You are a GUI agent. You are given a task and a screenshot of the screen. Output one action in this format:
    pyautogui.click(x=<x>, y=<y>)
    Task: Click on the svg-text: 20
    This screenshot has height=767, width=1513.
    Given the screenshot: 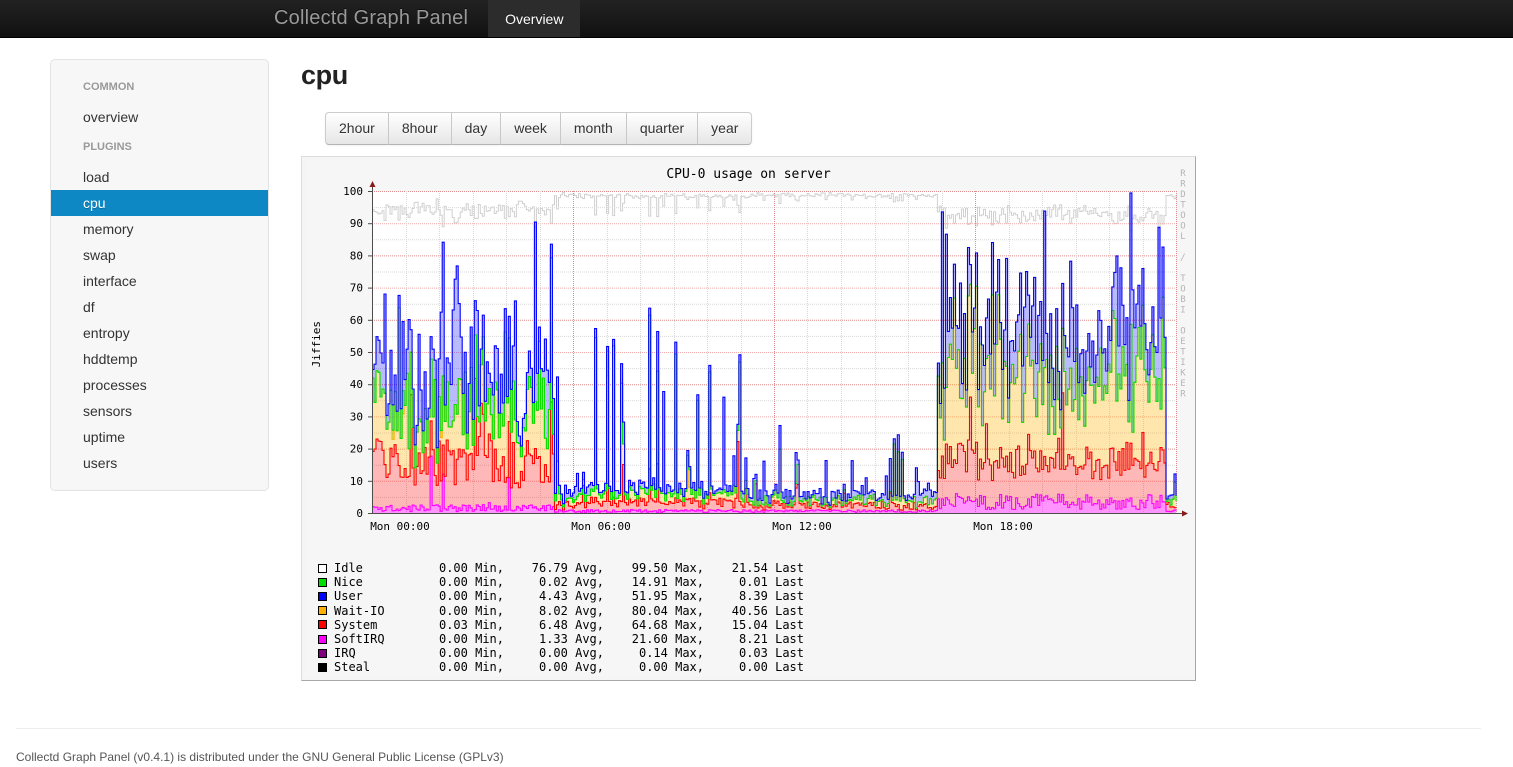 What is the action you would take?
    pyautogui.click(x=356, y=449)
    